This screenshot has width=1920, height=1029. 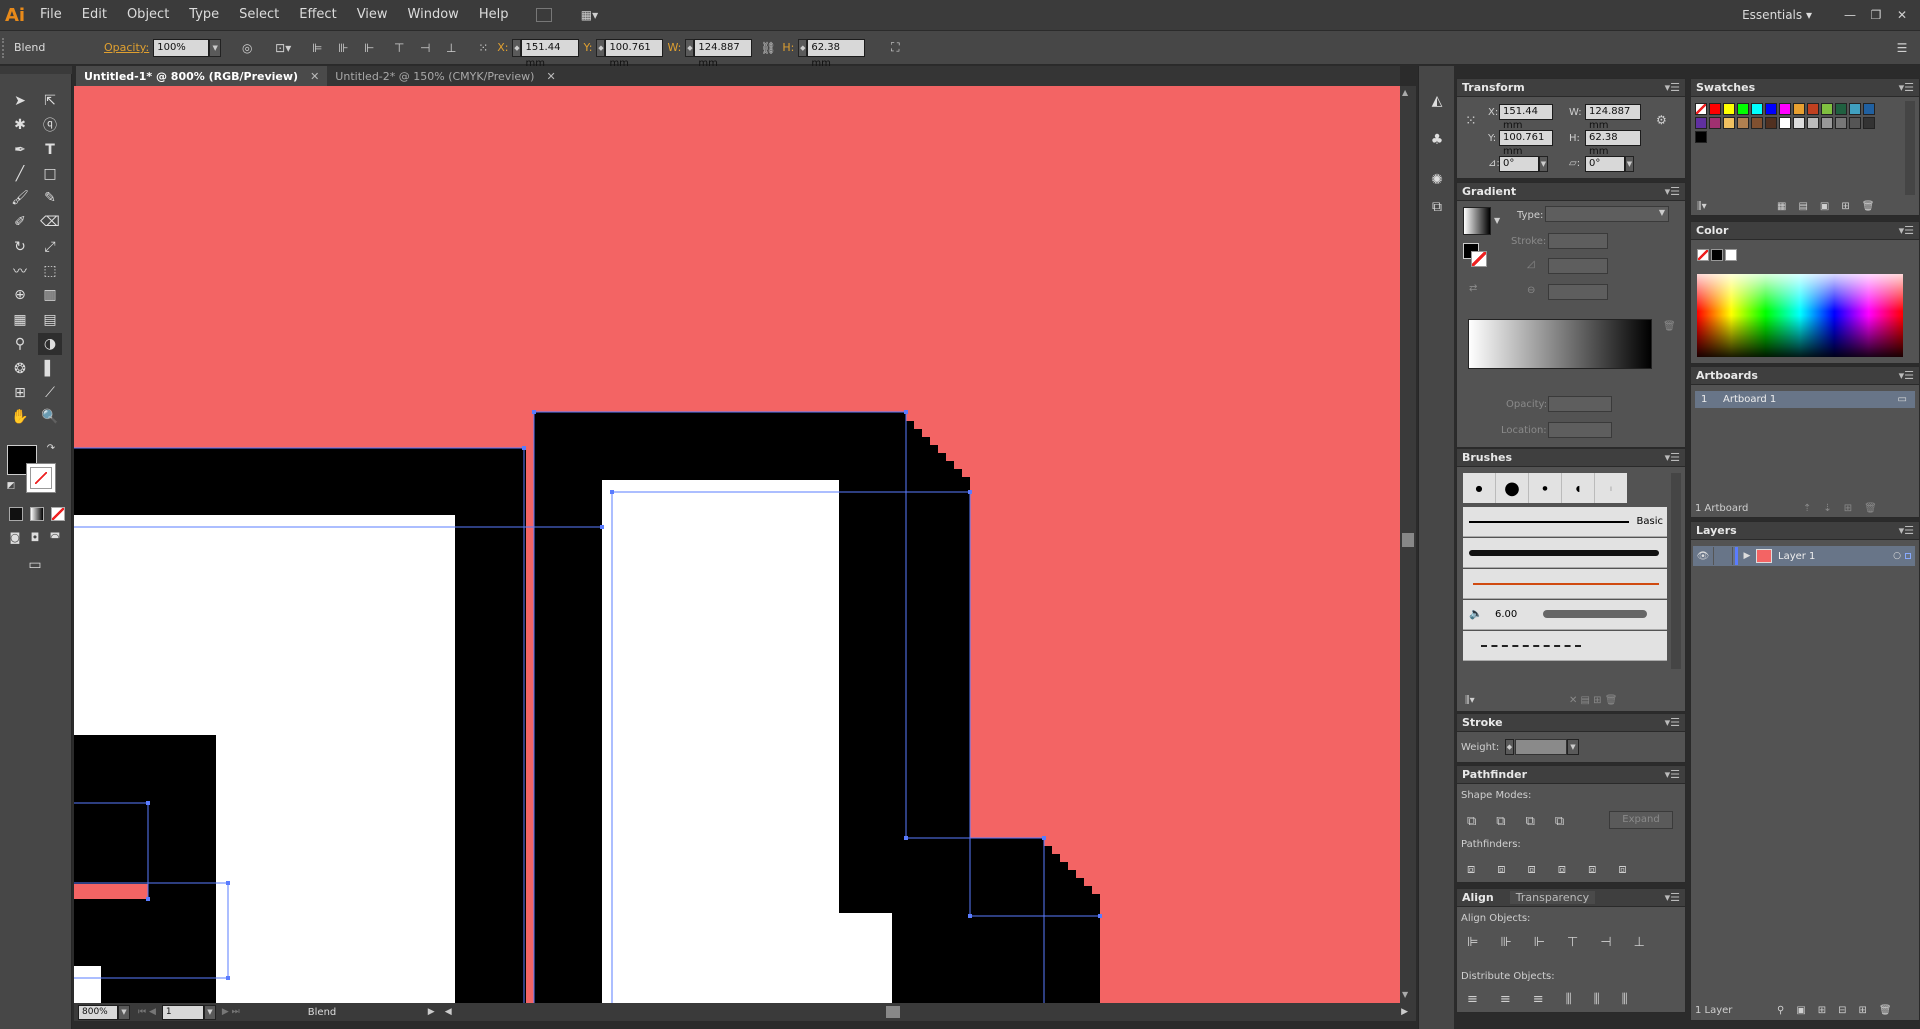 What do you see at coordinates (836, 53) in the screenshot?
I see `h-field: 62.38 mm` at bounding box center [836, 53].